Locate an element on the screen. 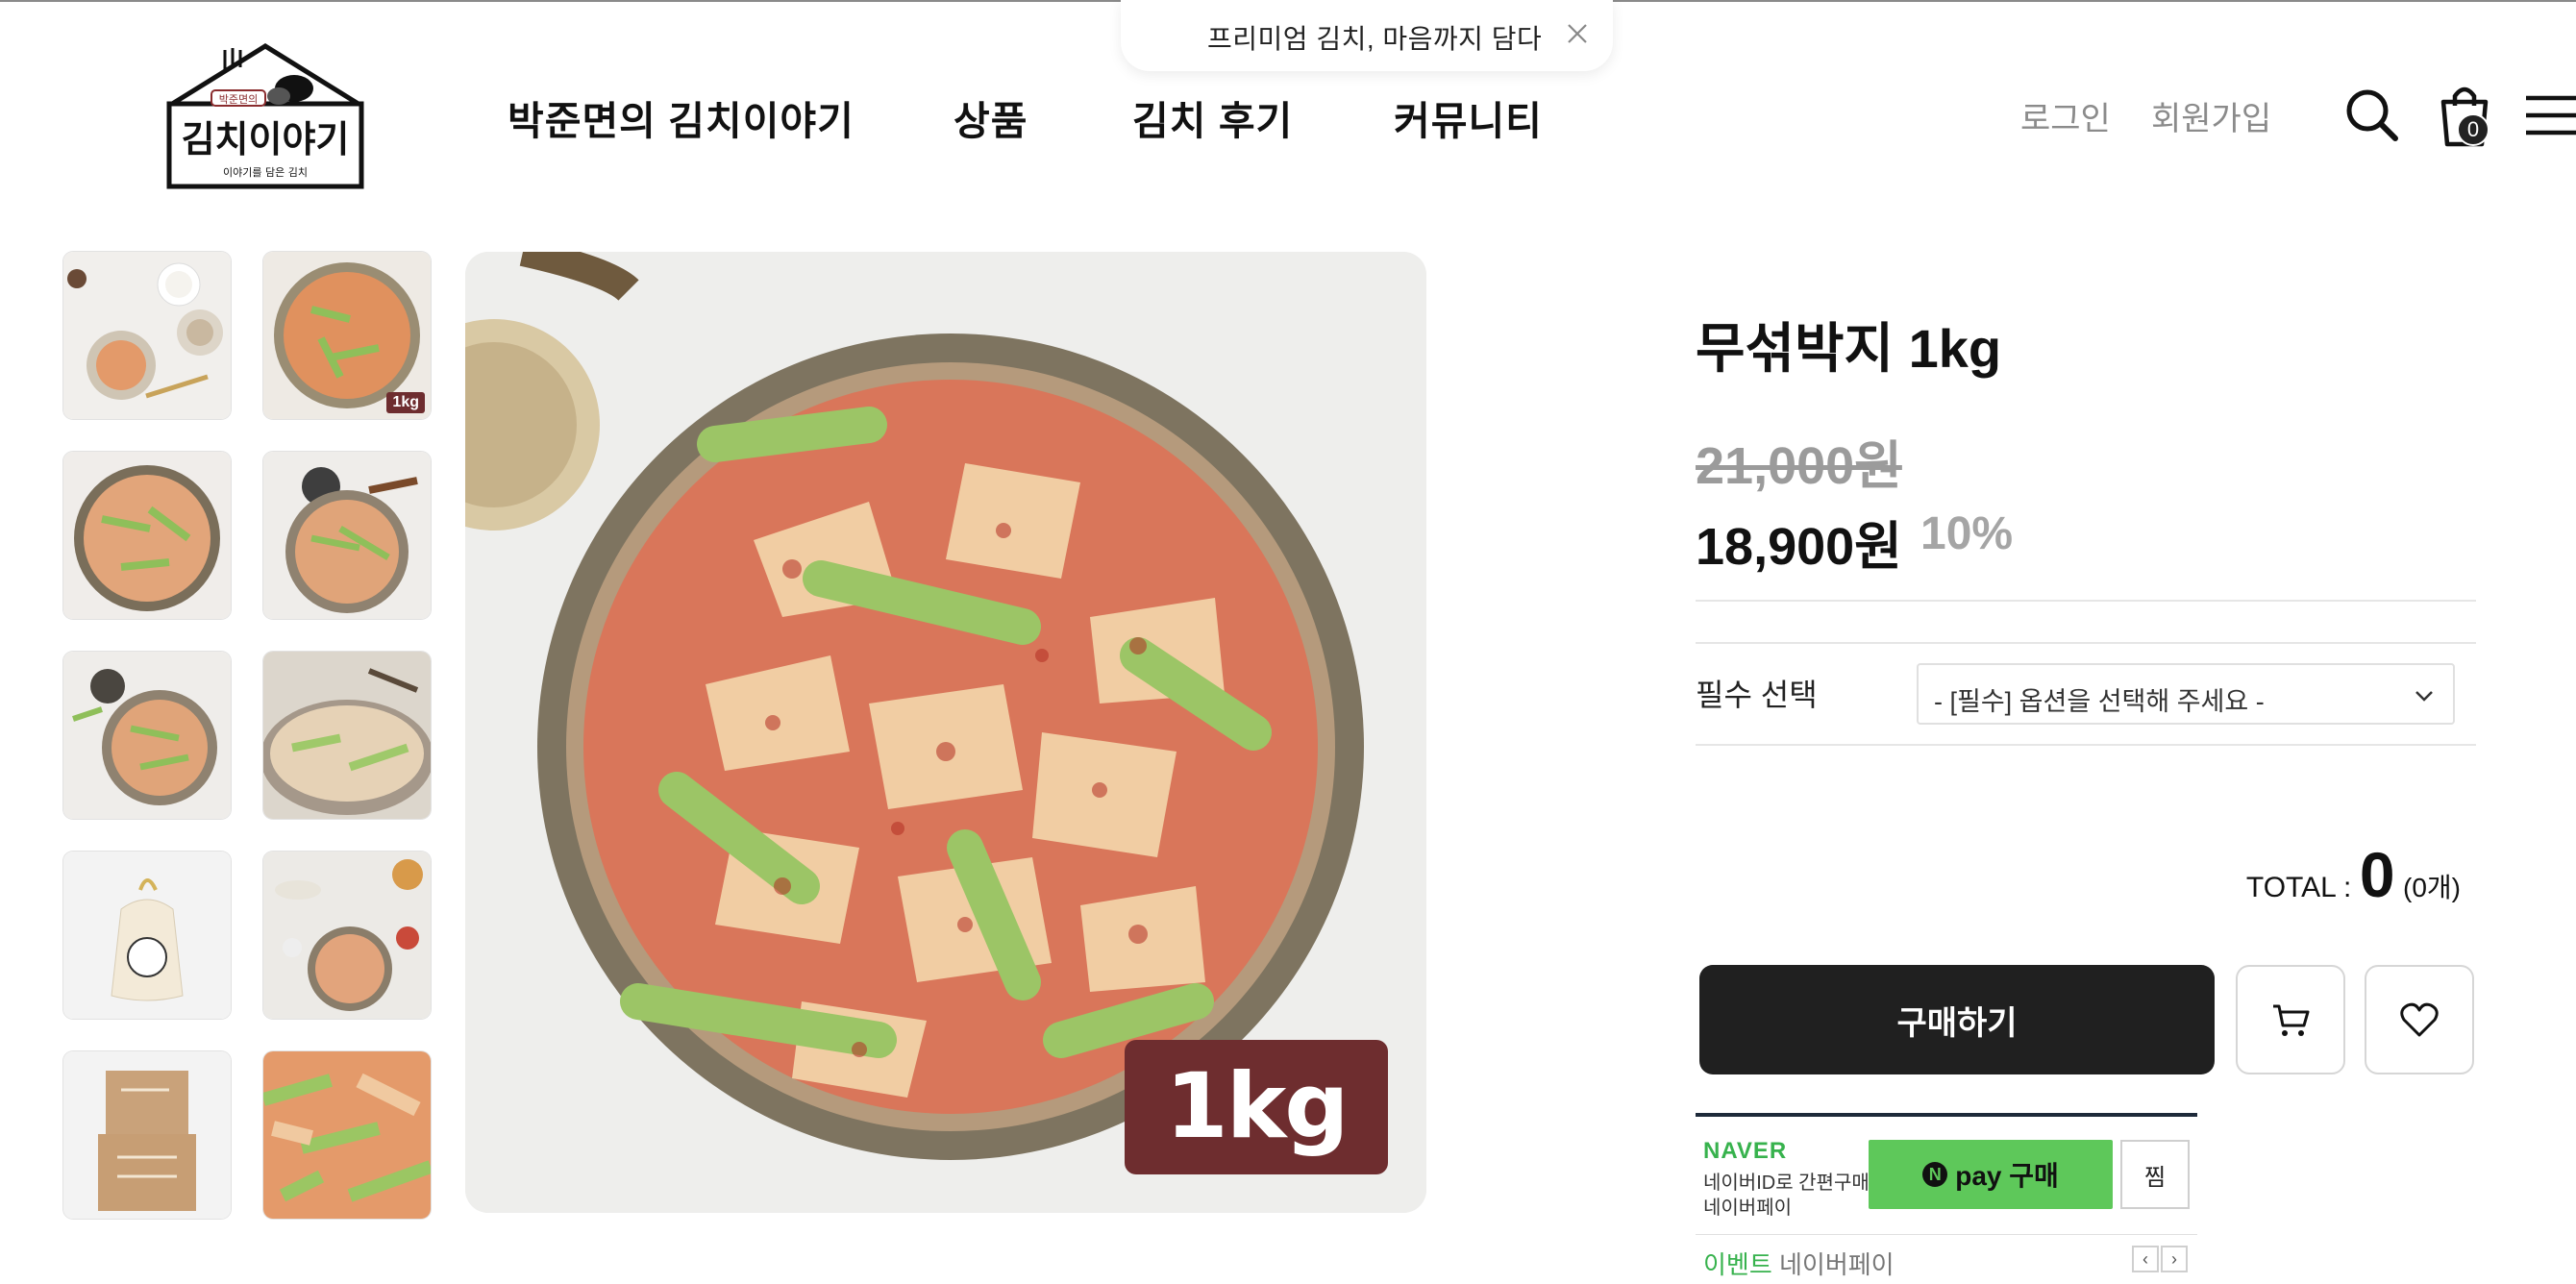  total-count: (0개) is located at coordinates (2432, 887).